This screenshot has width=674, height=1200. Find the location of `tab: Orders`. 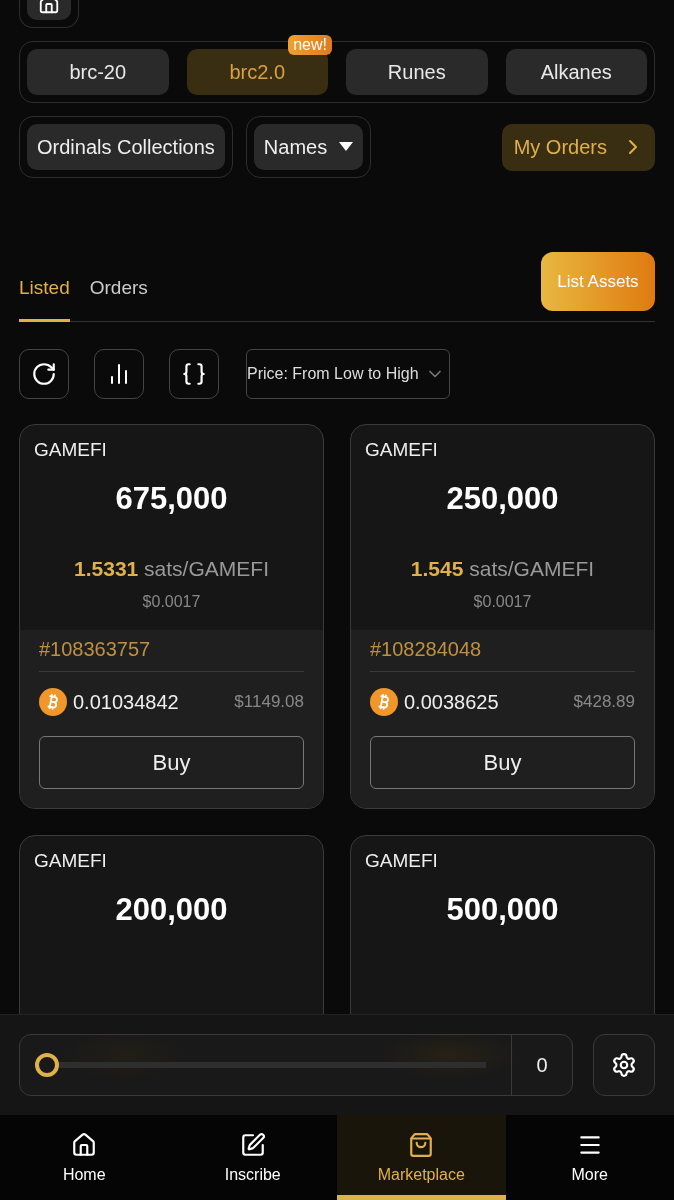

tab: Orders is located at coordinates (118, 299).